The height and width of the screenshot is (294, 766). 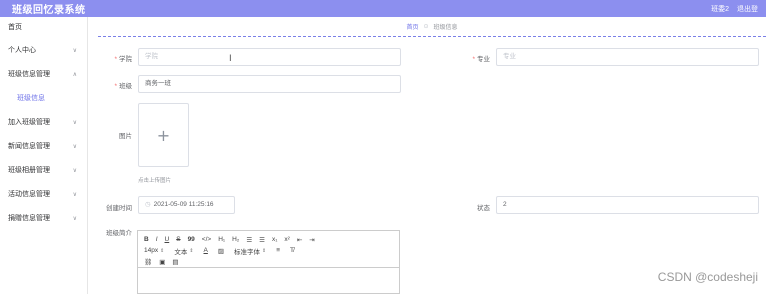 What do you see at coordinates (509, 56) in the screenshot?
I see `major-placeholder: 专业` at bounding box center [509, 56].